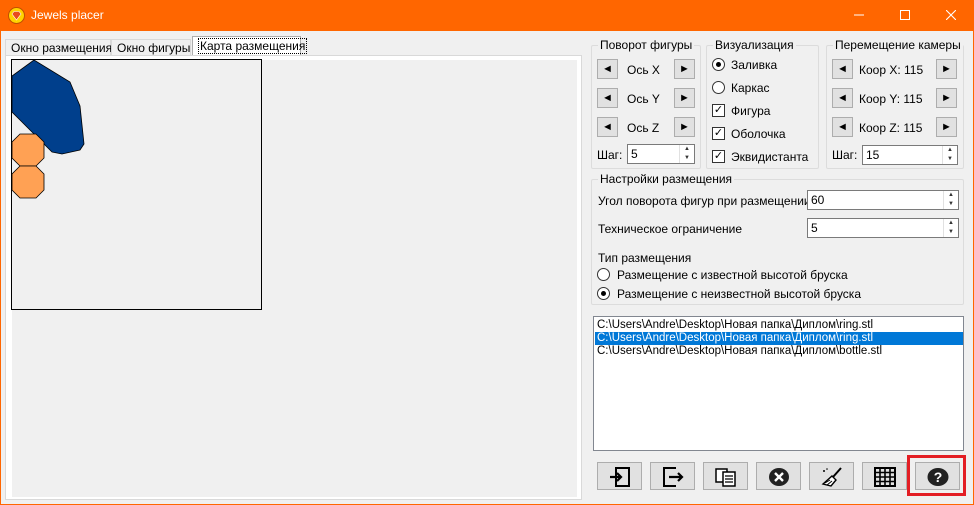  I want to click on title-bar: Jewels placer, so click(487, 15).